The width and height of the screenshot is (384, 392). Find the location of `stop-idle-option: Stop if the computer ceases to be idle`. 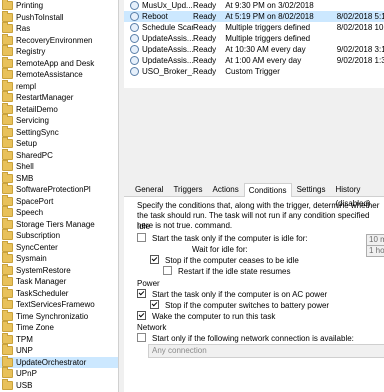

stop-idle-option: Stop if the computer ceases to be idle is located at coordinates (224, 260).